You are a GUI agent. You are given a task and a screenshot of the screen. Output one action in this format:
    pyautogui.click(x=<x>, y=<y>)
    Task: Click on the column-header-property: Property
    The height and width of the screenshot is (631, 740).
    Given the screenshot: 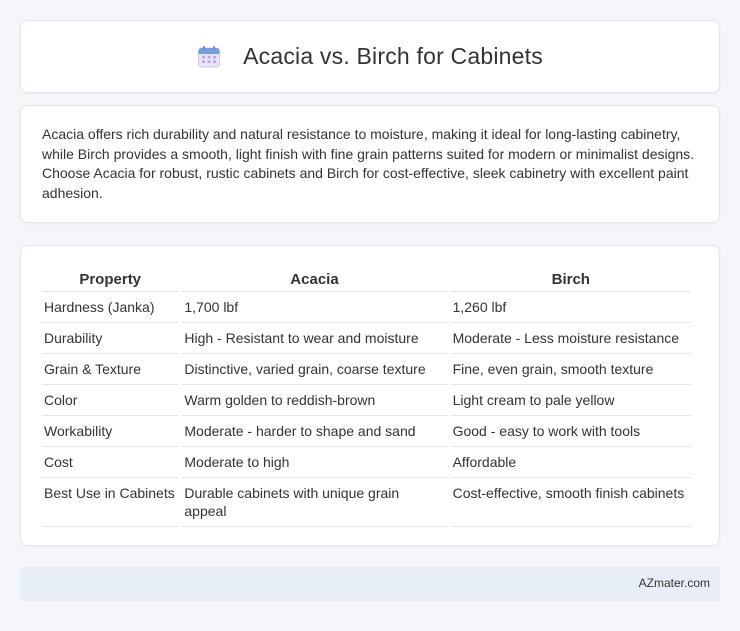 What is the action you would take?
    pyautogui.click(x=110, y=278)
    